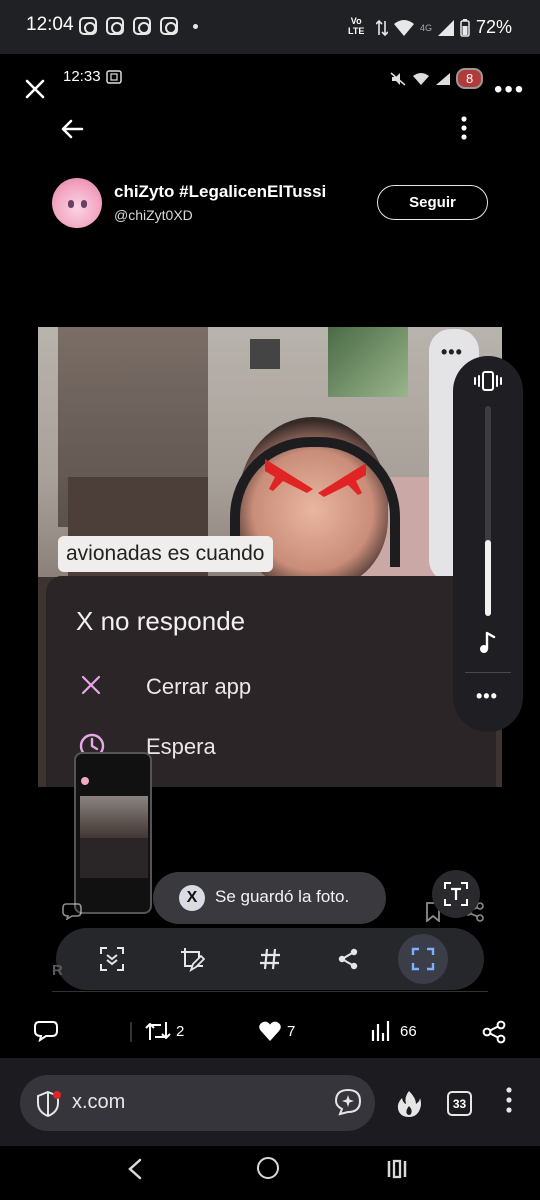  Describe the element at coordinates (181, 747) in the screenshot. I see `wait-option: Espera` at that location.